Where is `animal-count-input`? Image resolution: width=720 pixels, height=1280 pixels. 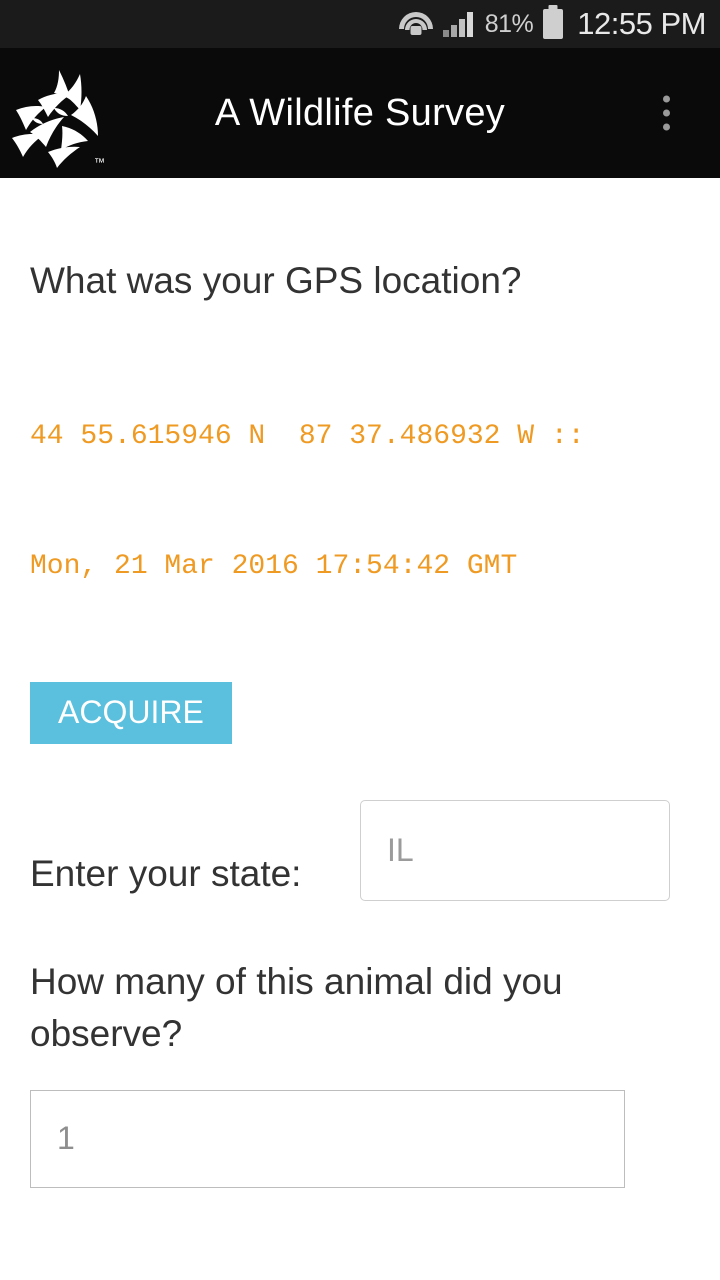
animal-count-input is located at coordinates (327, 1138).